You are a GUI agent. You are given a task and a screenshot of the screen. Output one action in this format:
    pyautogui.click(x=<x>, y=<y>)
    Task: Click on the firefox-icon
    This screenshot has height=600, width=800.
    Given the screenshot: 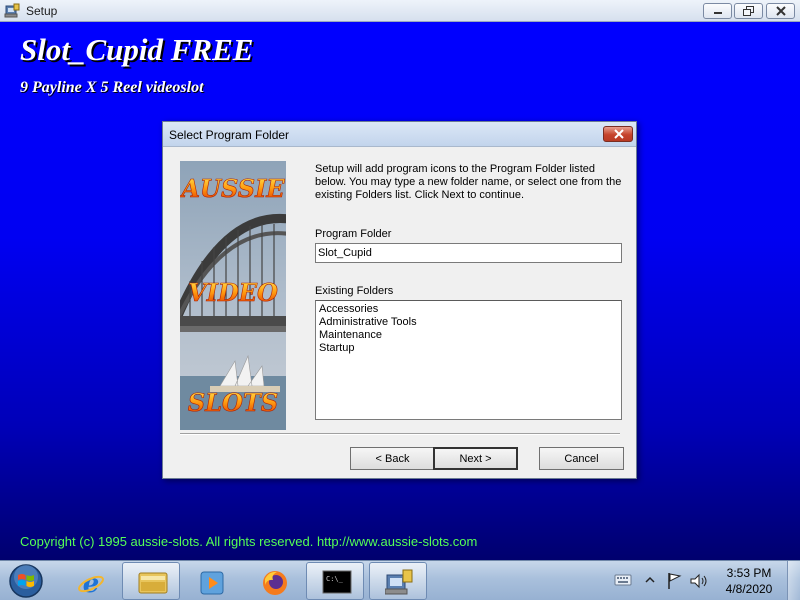 What is the action you would take?
    pyautogui.click(x=275, y=583)
    